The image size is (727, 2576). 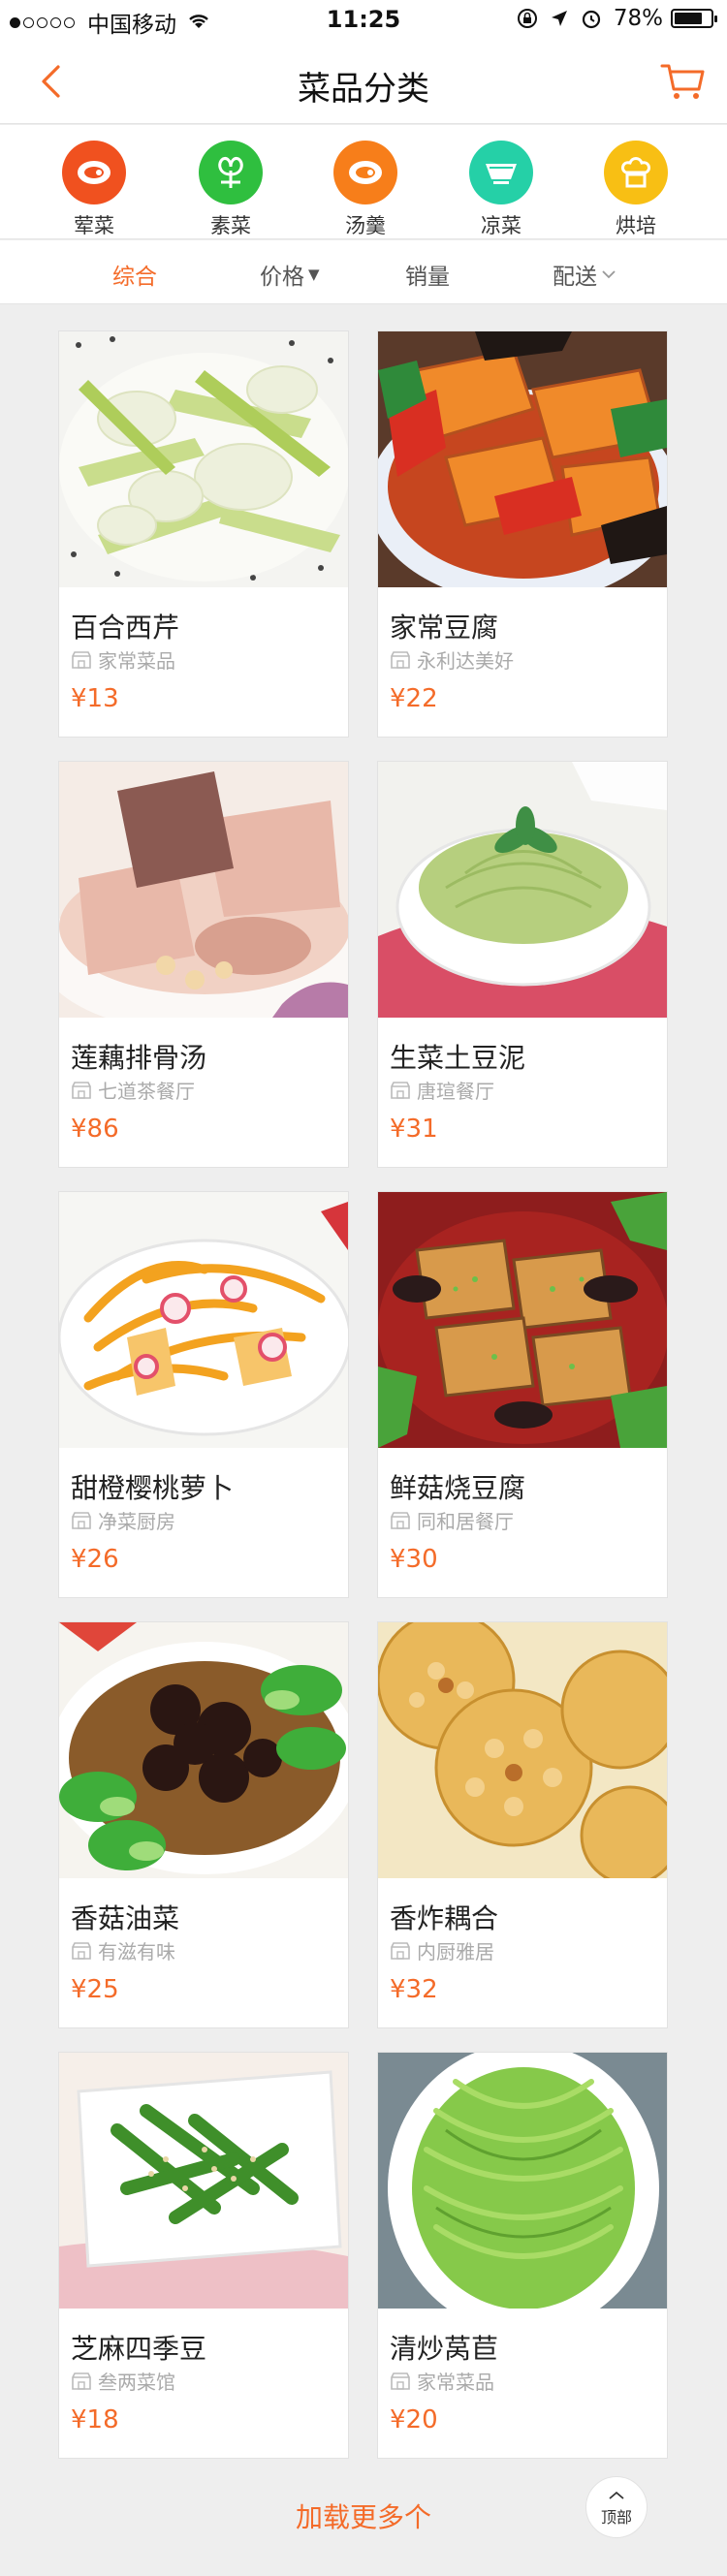 I want to click on sort-delivery: 配送, so click(x=584, y=274).